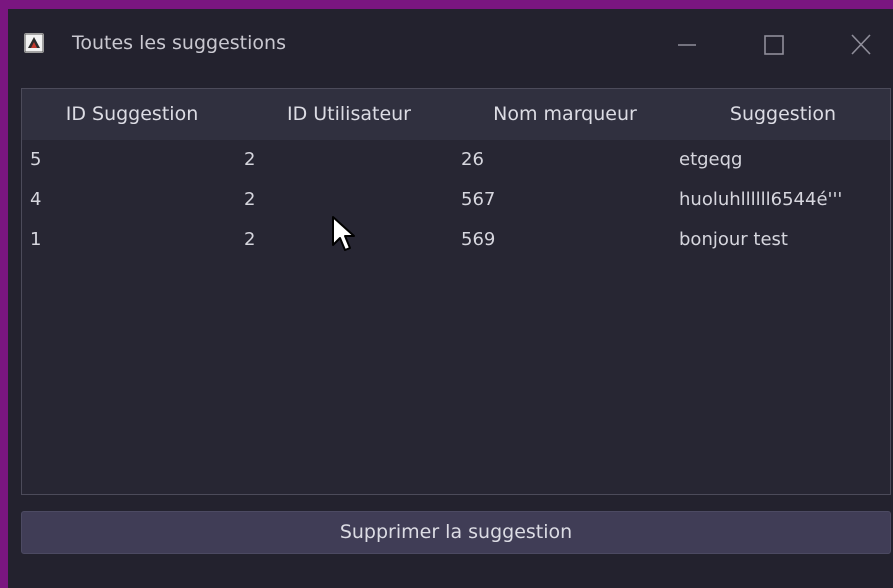 The width and height of the screenshot is (893, 588). What do you see at coordinates (456, 532) in the screenshot?
I see `delete-suggestion-button: Supprimer la suggestion` at bounding box center [456, 532].